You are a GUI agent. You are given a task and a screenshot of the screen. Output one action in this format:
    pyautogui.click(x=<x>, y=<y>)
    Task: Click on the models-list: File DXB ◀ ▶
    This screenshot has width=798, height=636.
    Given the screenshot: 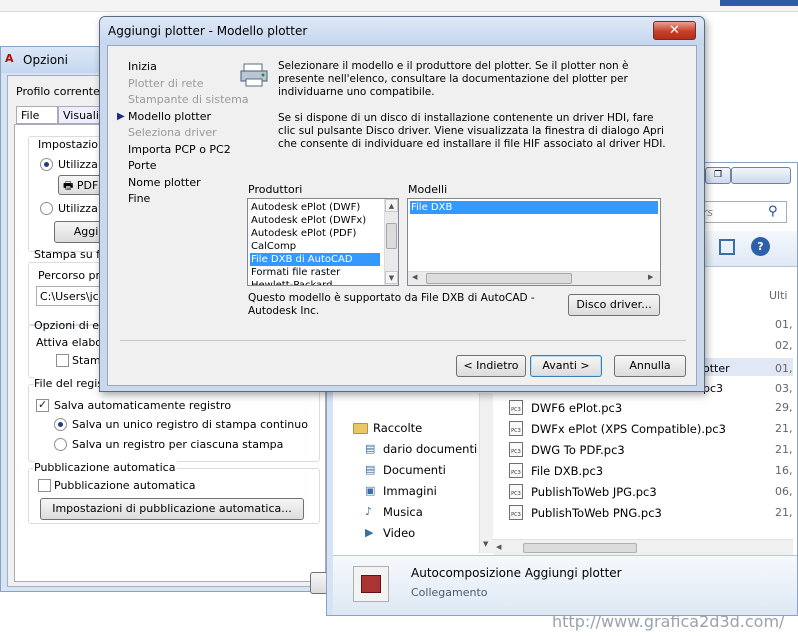 What is the action you would take?
    pyautogui.click(x=534, y=242)
    